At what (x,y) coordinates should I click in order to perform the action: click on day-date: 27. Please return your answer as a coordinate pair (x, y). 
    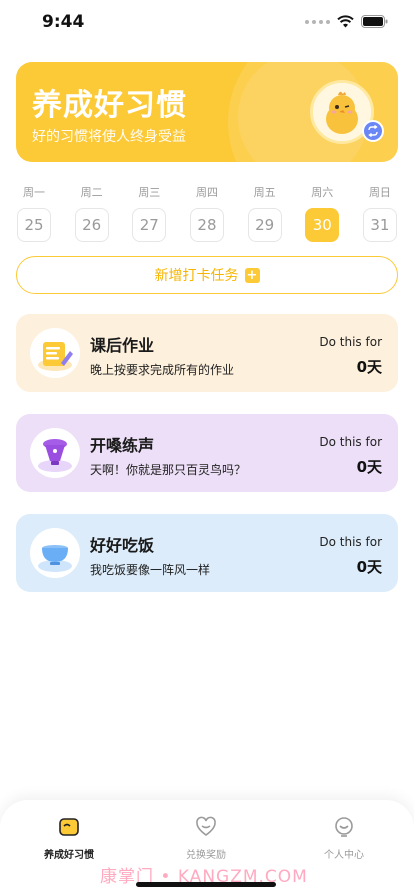
    Looking at the image, I should click on (149, 225).